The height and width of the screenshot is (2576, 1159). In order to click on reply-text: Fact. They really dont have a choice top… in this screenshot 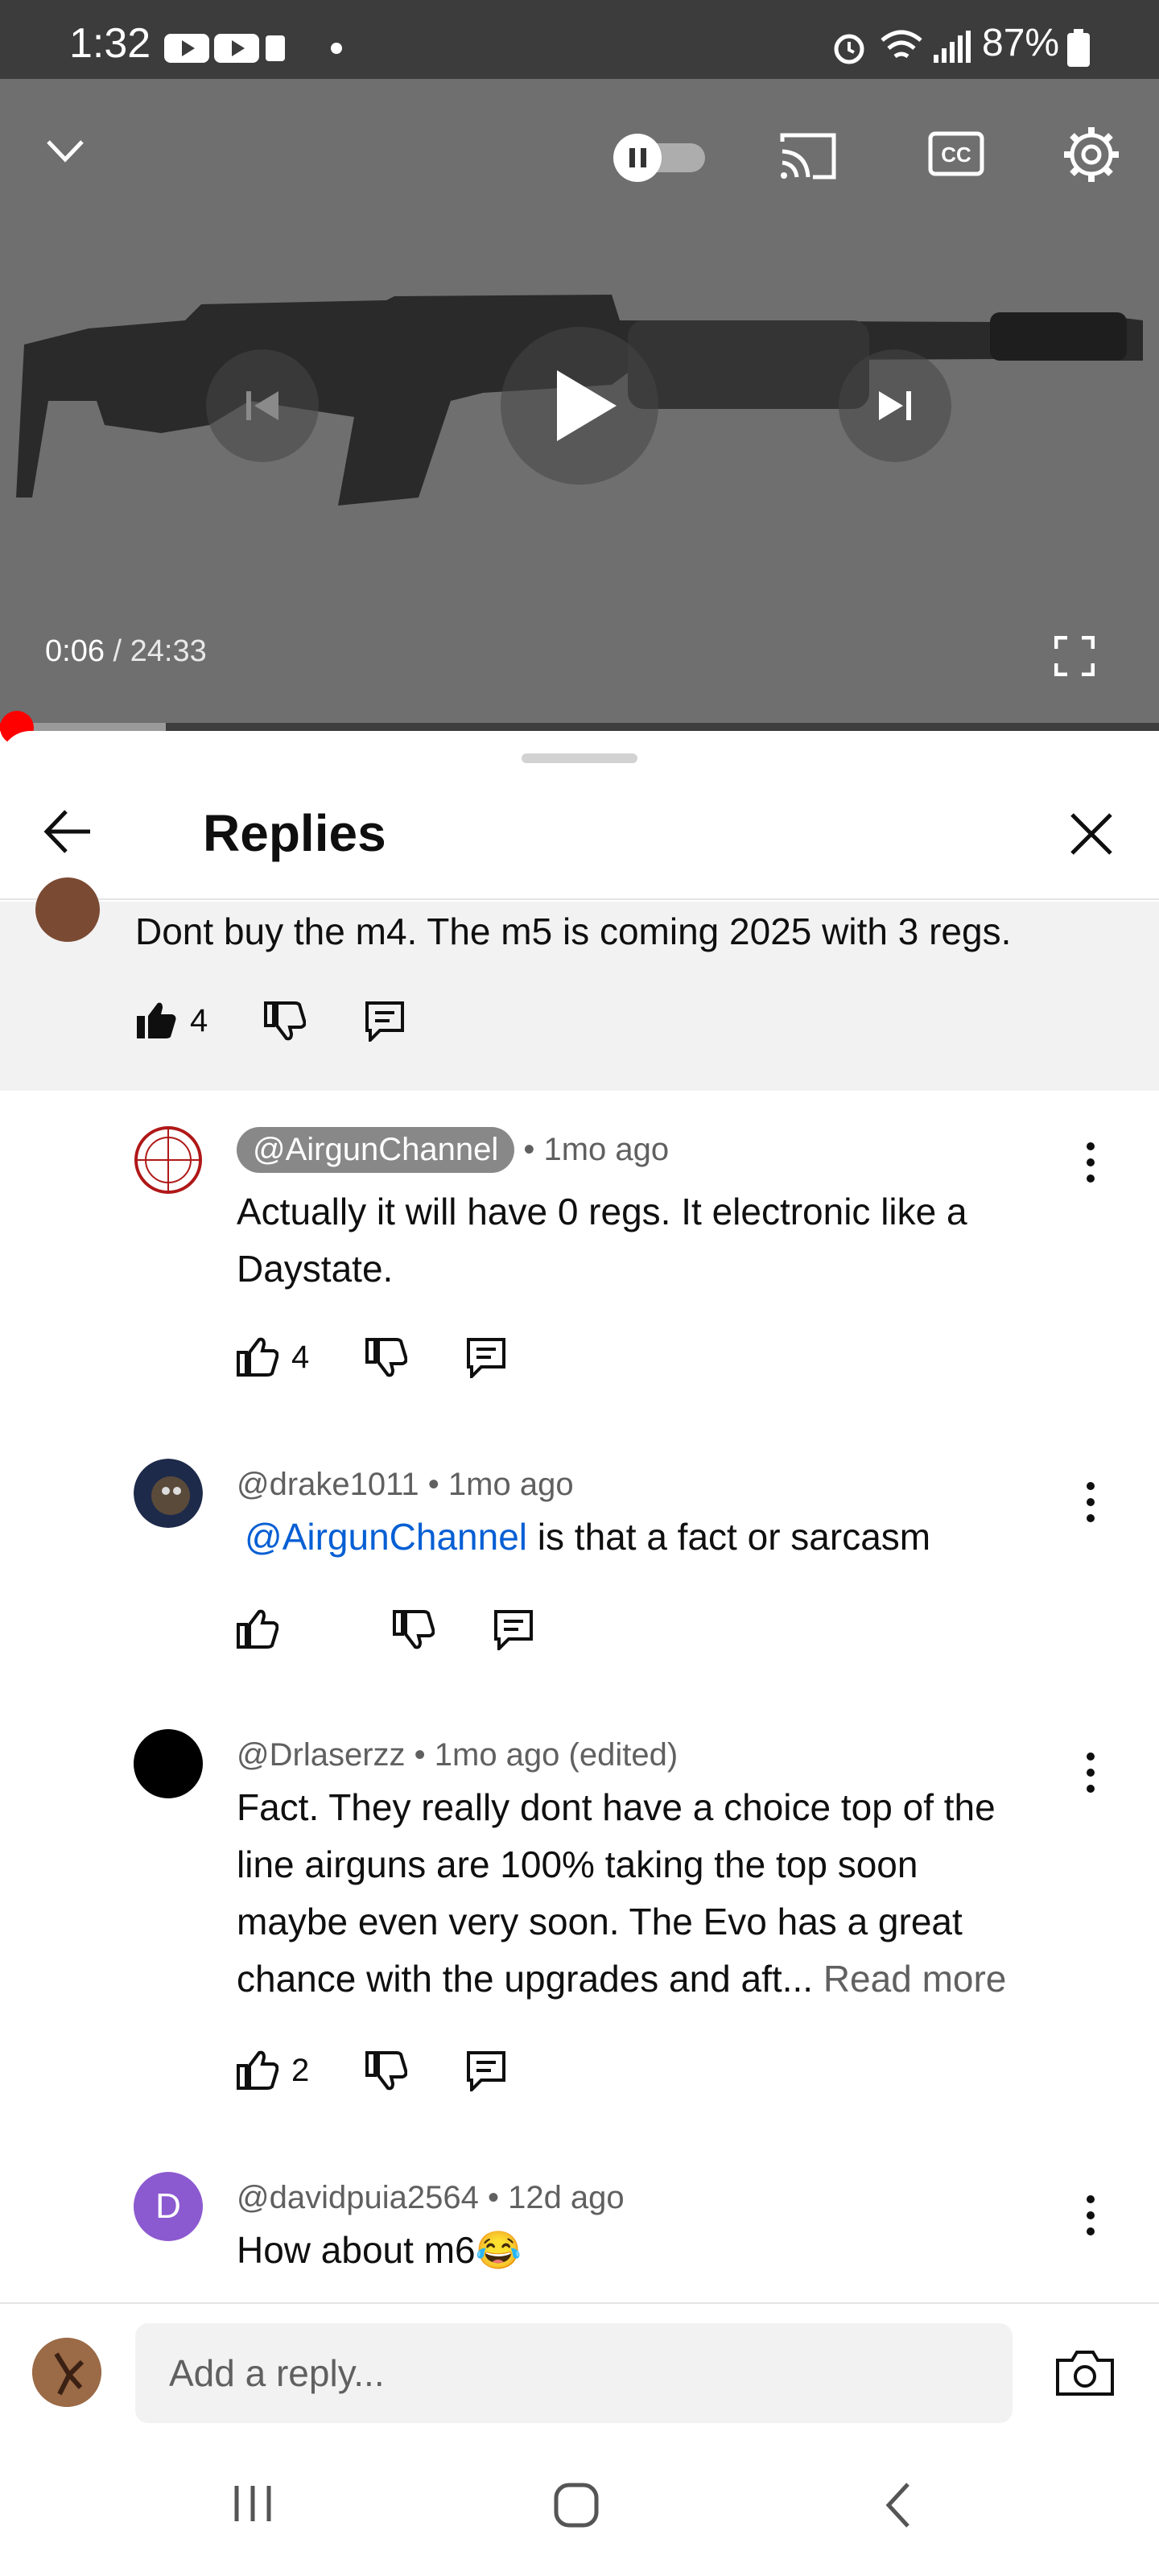, I will do `click(655, 1893)`.